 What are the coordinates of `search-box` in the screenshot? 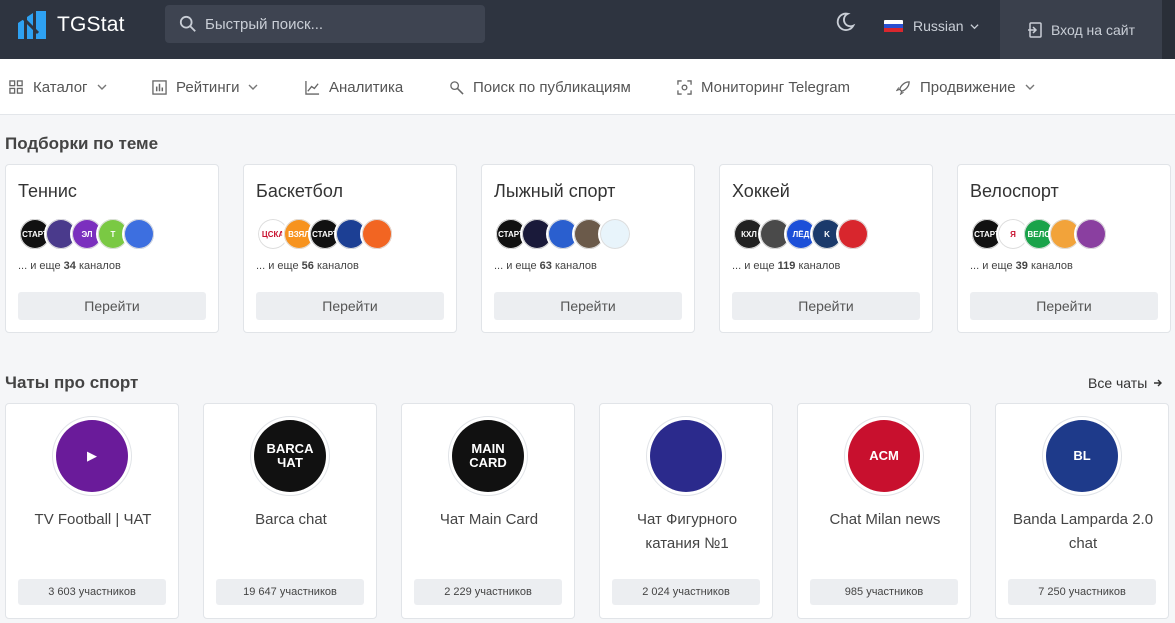 It's located at (325, 24).